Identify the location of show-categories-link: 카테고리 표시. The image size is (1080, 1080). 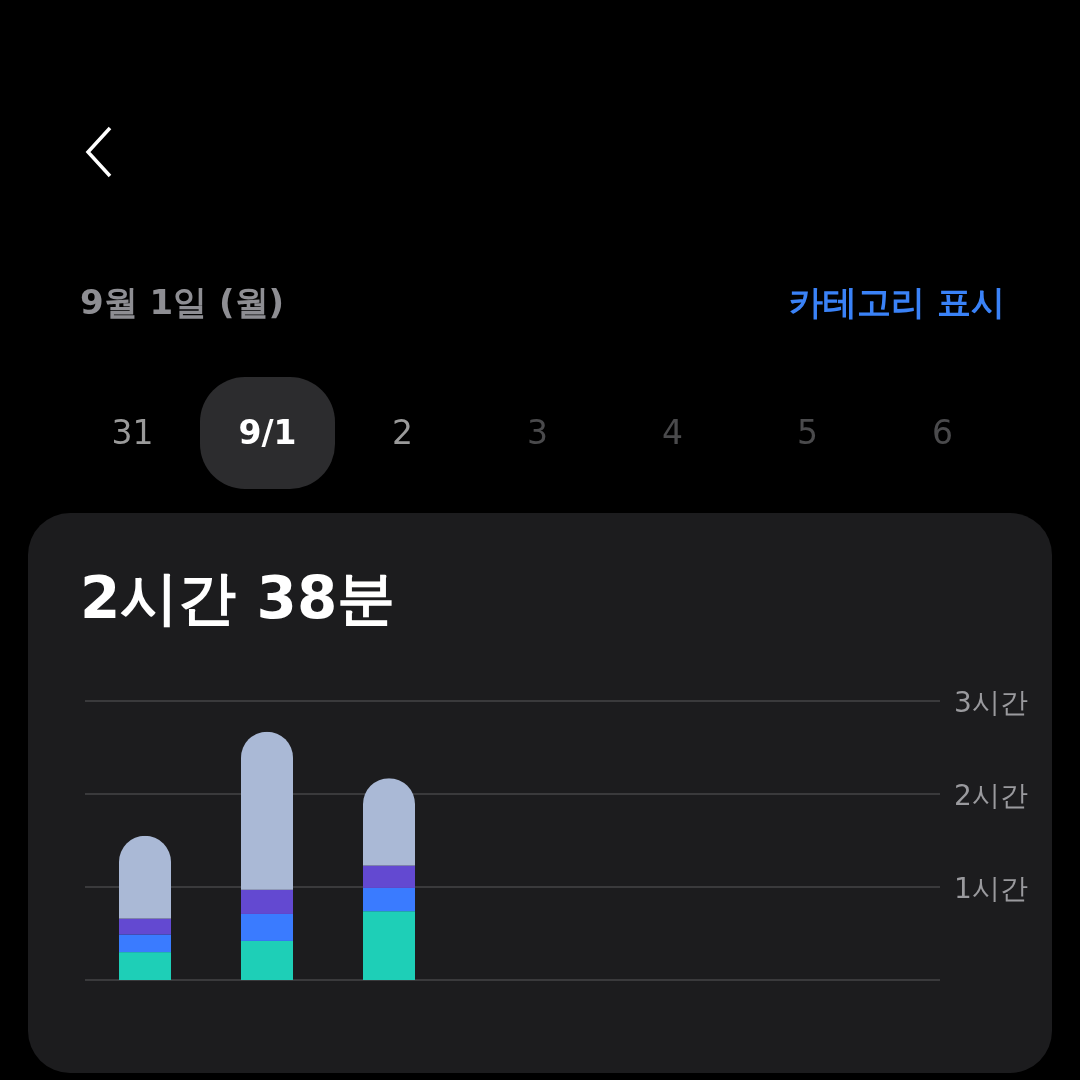
(897, 302).